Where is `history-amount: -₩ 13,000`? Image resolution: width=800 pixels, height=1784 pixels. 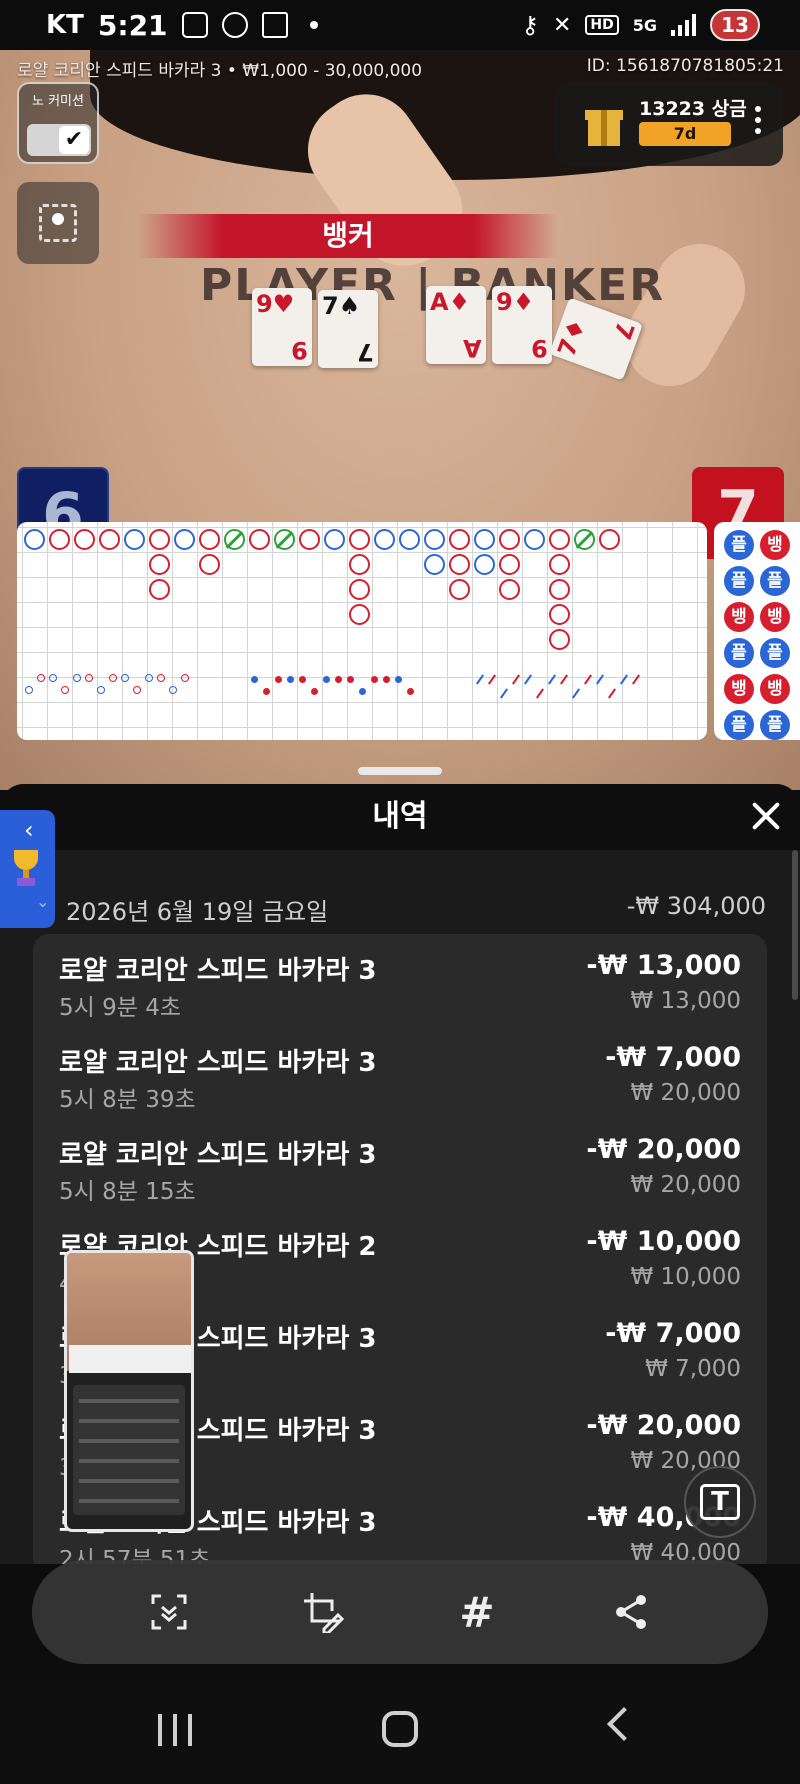
history-amount: -₩ 13,000 is located at coordinates (663, 965).